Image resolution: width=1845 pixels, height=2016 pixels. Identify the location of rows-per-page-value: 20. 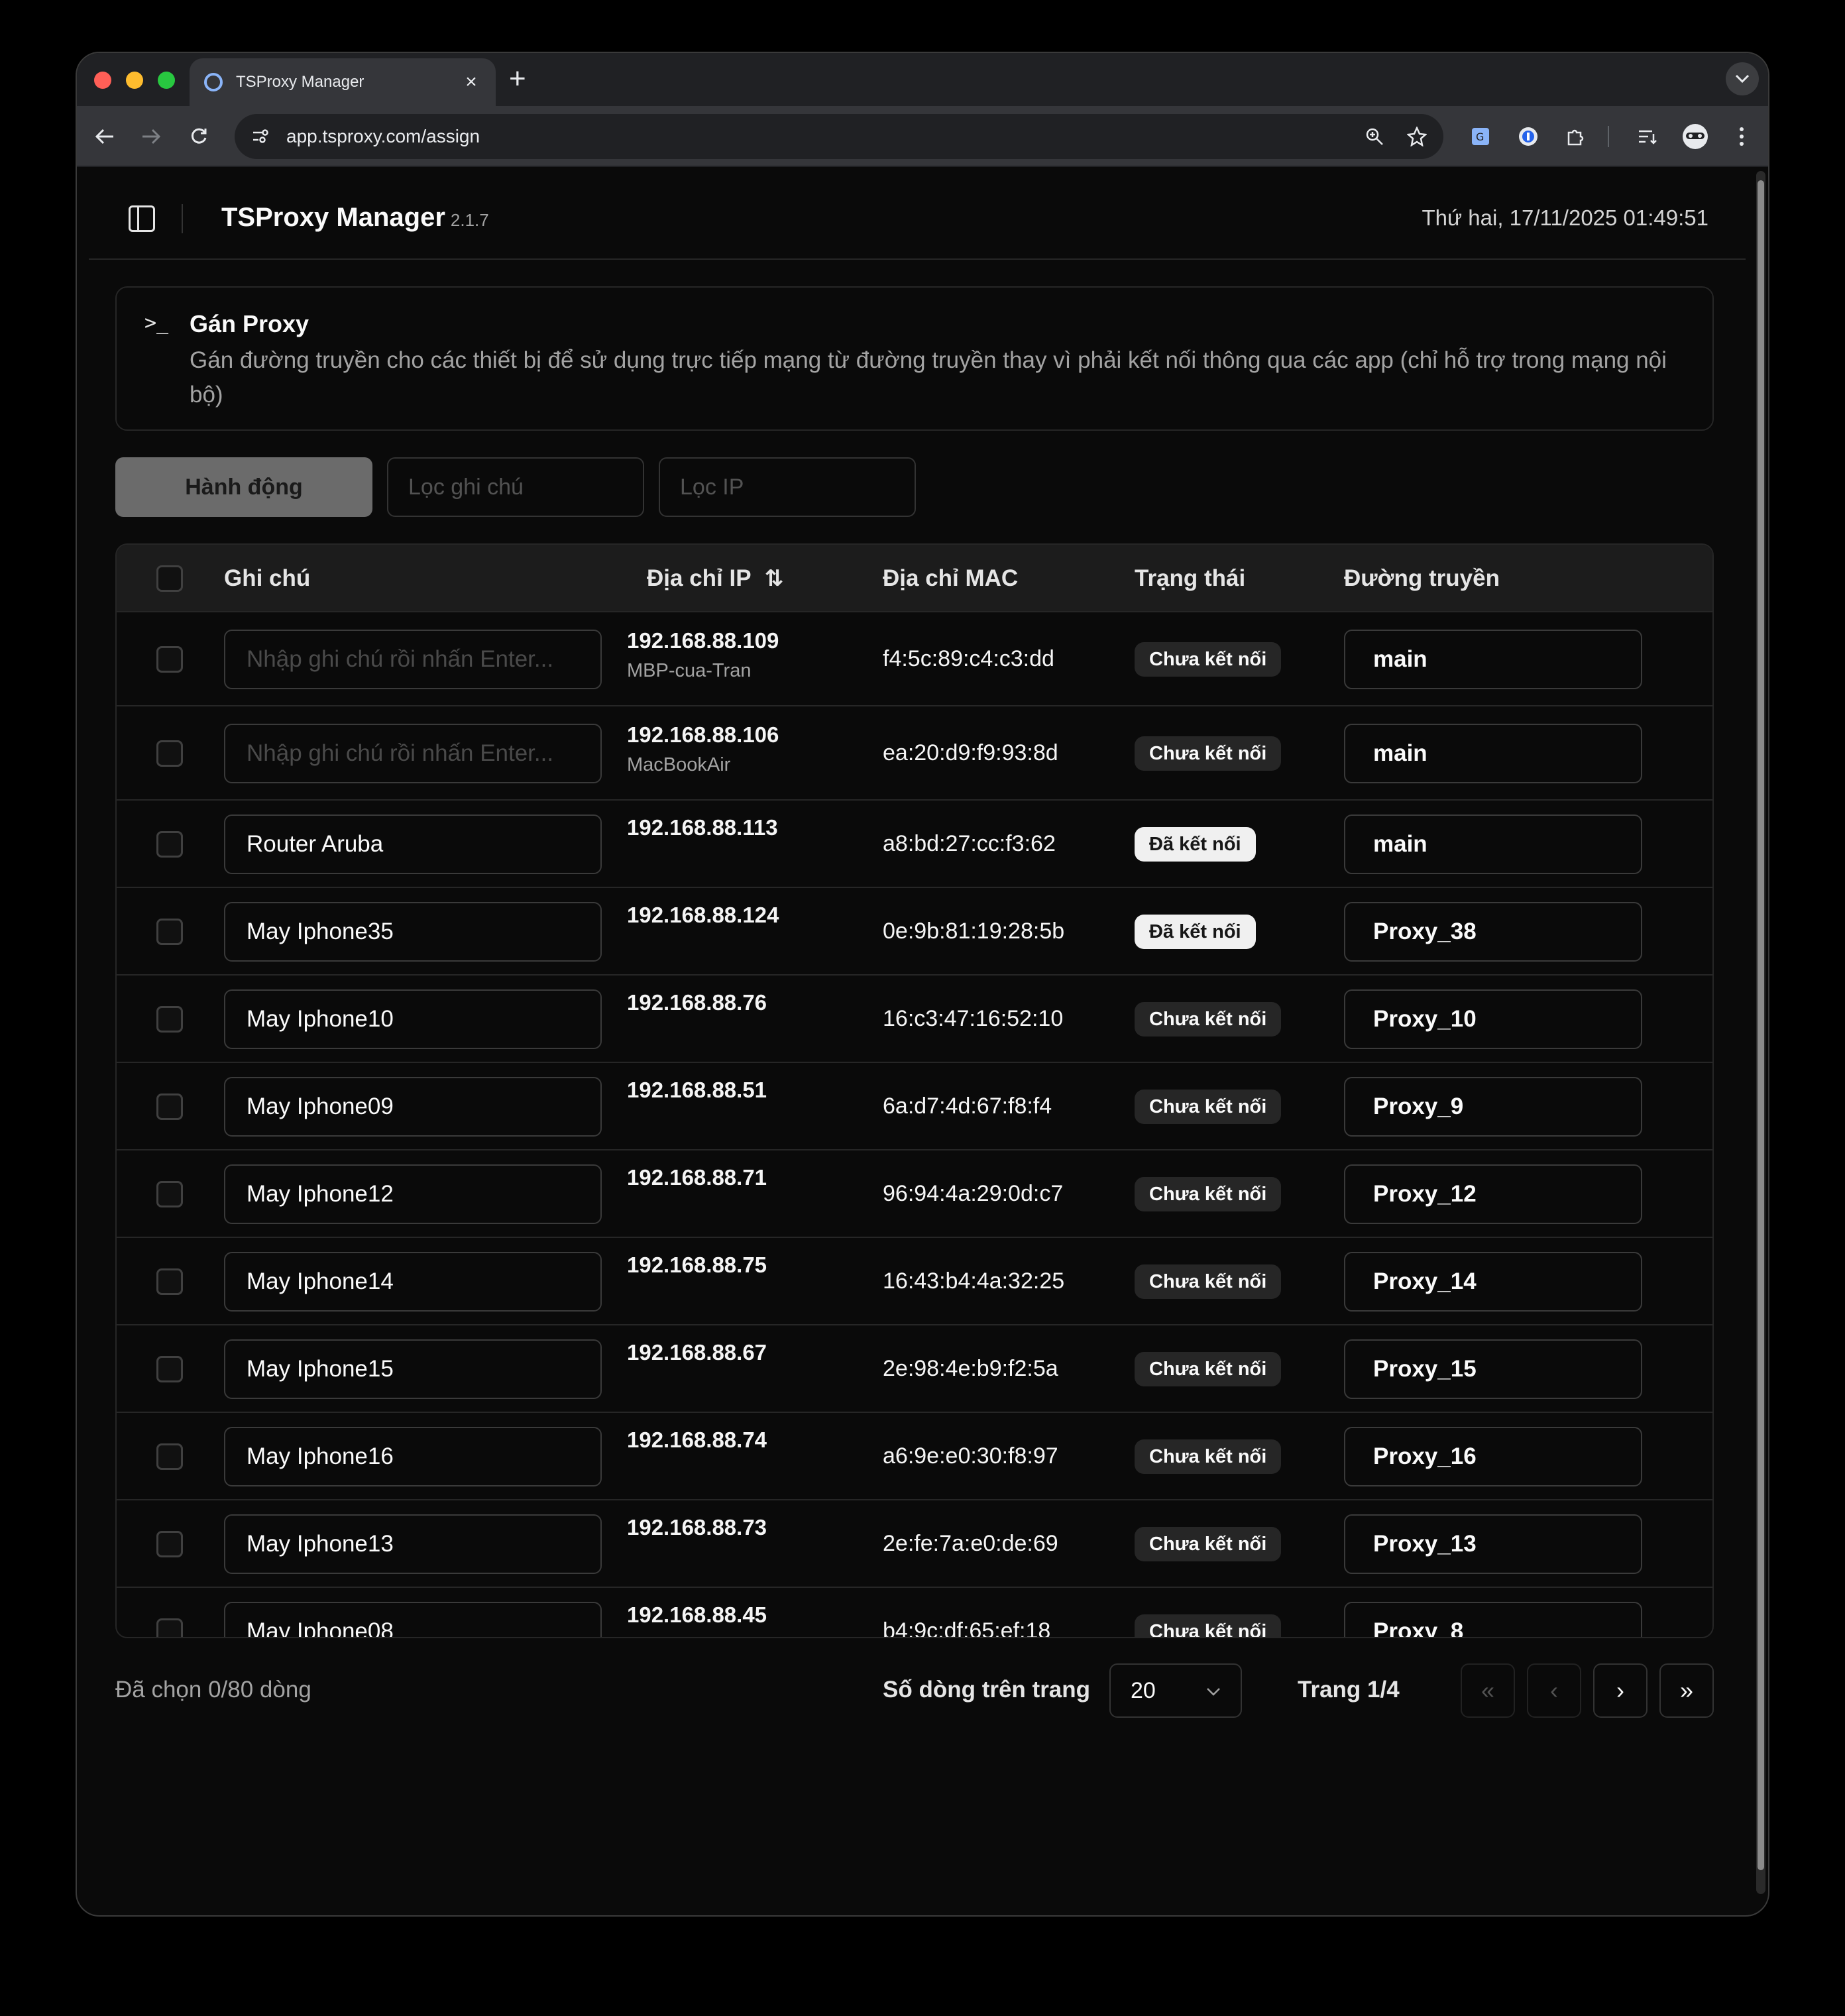
(1143, 1690).